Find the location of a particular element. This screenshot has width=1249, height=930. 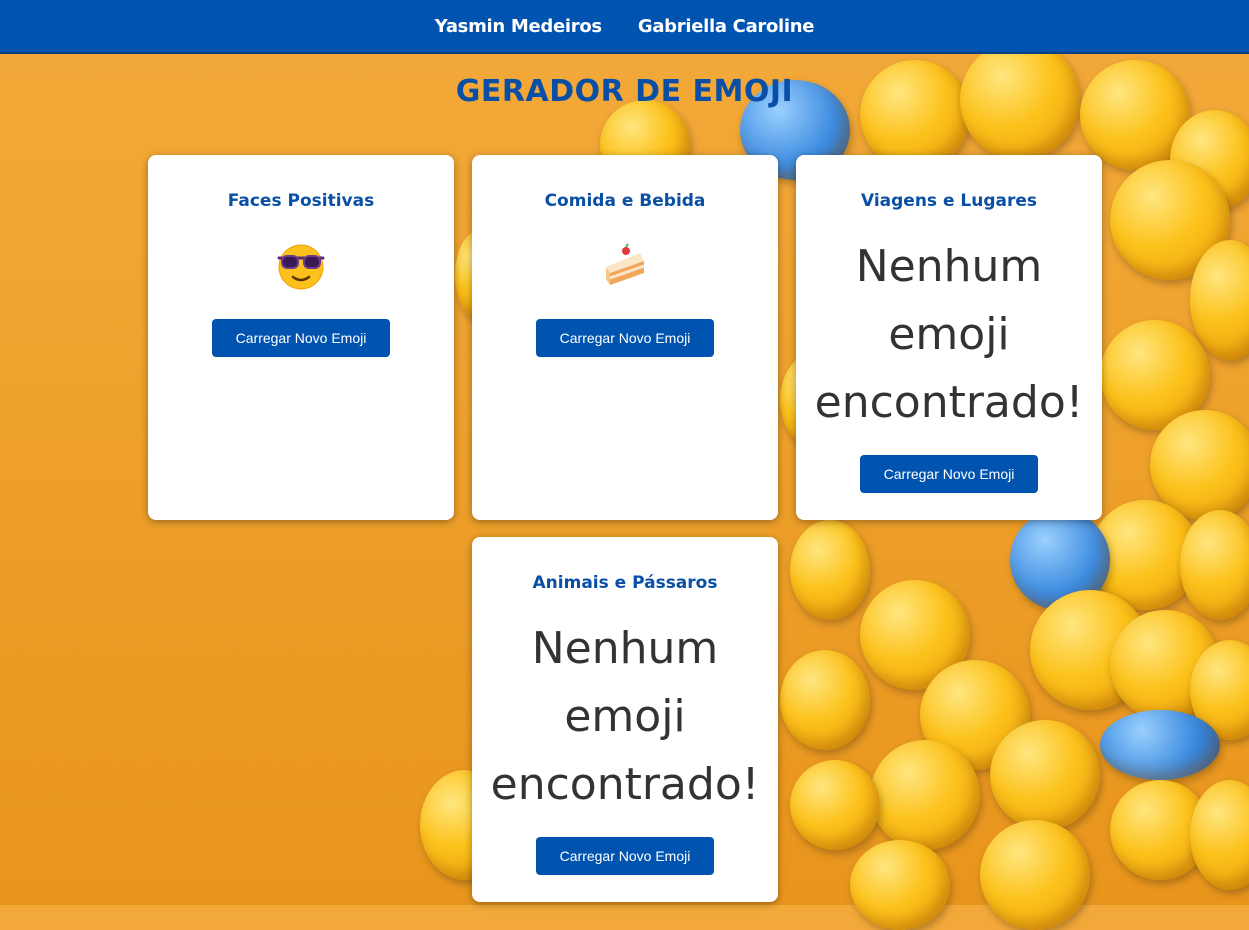

card-title: Faces Positivas is located at coordinates (301, 201).